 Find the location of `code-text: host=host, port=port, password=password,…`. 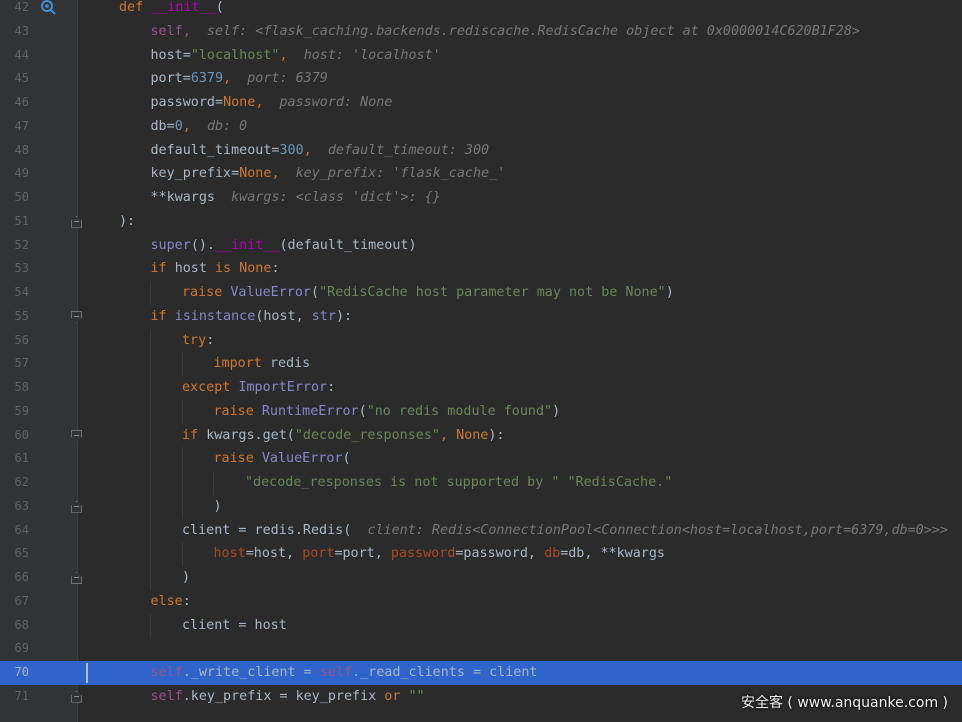

code-text: host=host, port=port, password=password,… is located at coordinates (440, 554).